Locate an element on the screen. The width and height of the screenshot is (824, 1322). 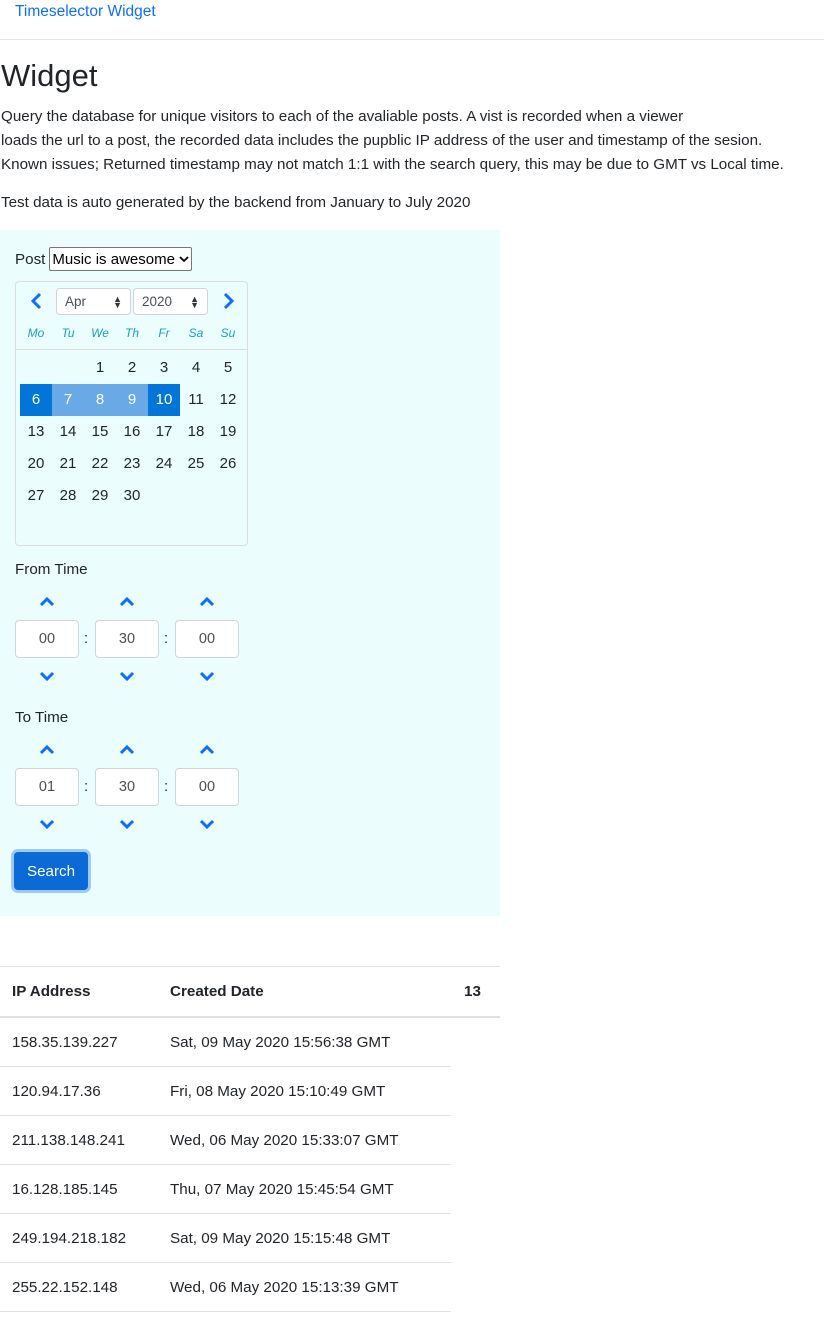
to-minutes-input is located at coordinates (127, 787).